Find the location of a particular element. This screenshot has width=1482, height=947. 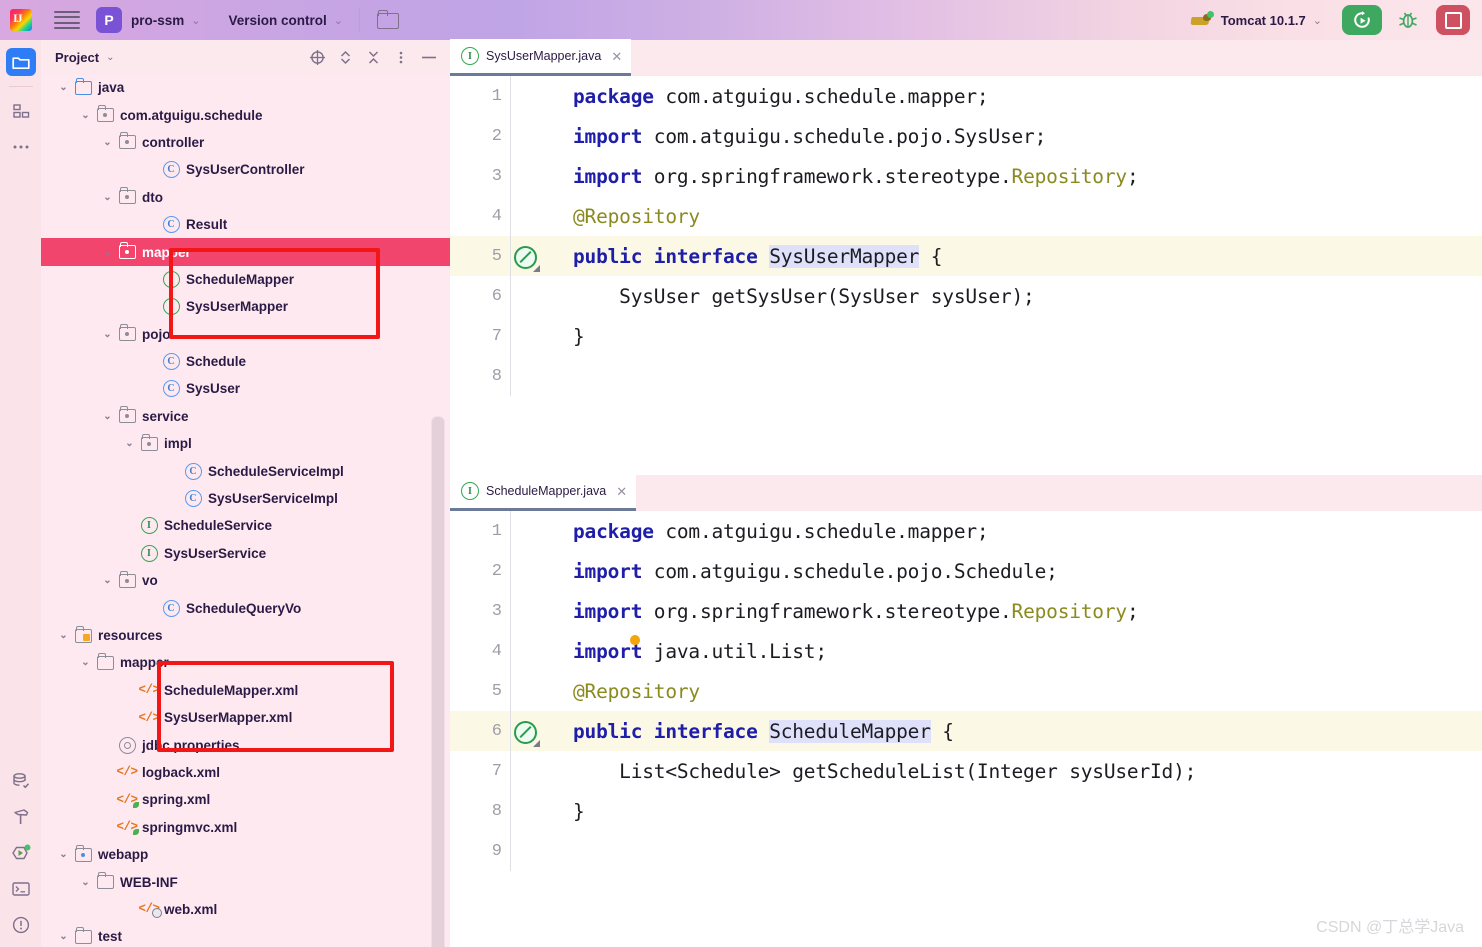

tree-node-dto: ⌄ dto is located at coordinates (245, 197).